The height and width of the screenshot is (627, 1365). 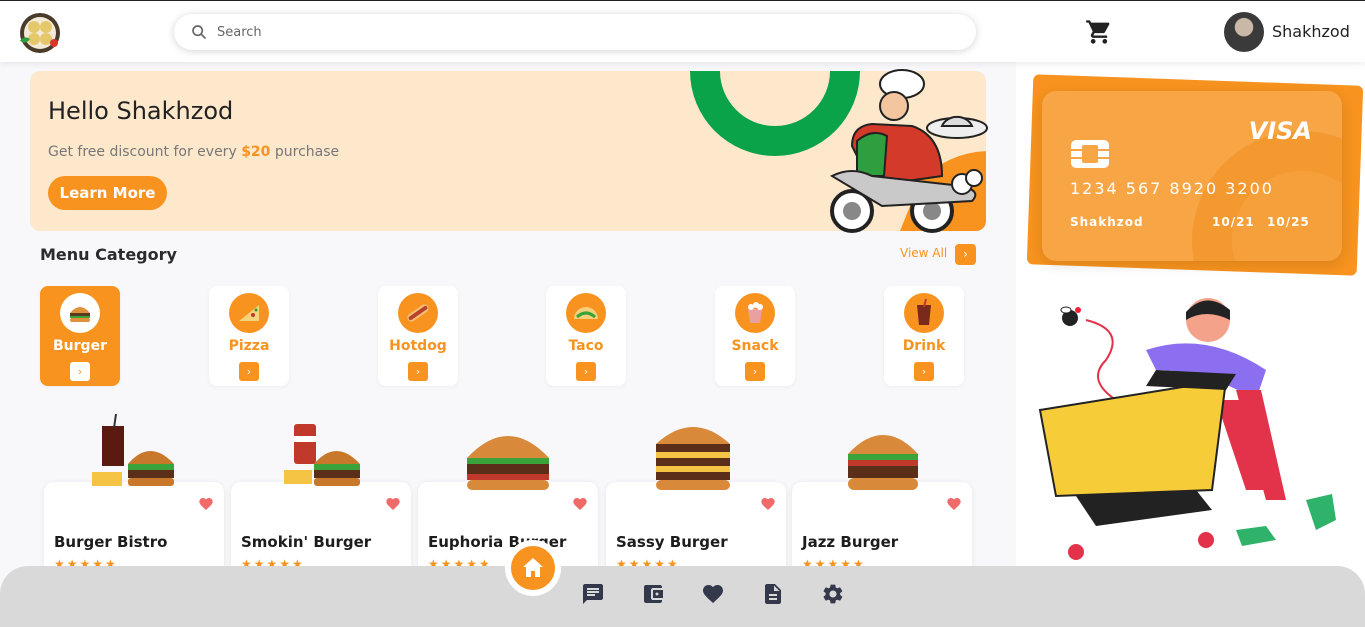 What do you see at coordinates (418, 313) in the screenshot?
I see `hotdog-icon` at bounding box center [418, 313].